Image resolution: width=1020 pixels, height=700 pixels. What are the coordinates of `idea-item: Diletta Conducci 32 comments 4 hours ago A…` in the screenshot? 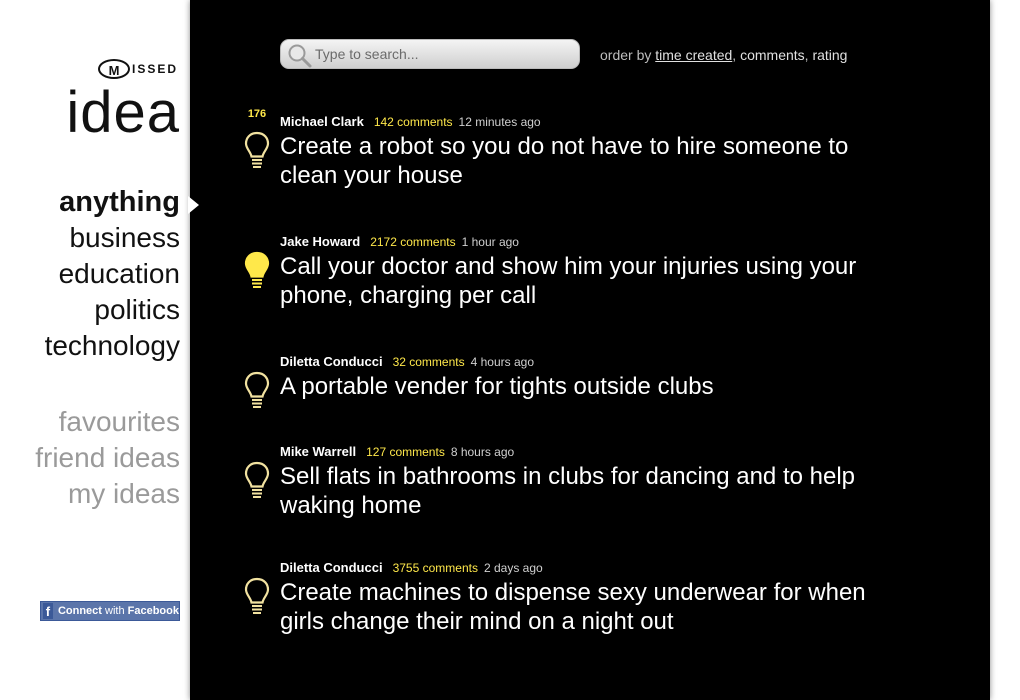 It's located at (560, 397).